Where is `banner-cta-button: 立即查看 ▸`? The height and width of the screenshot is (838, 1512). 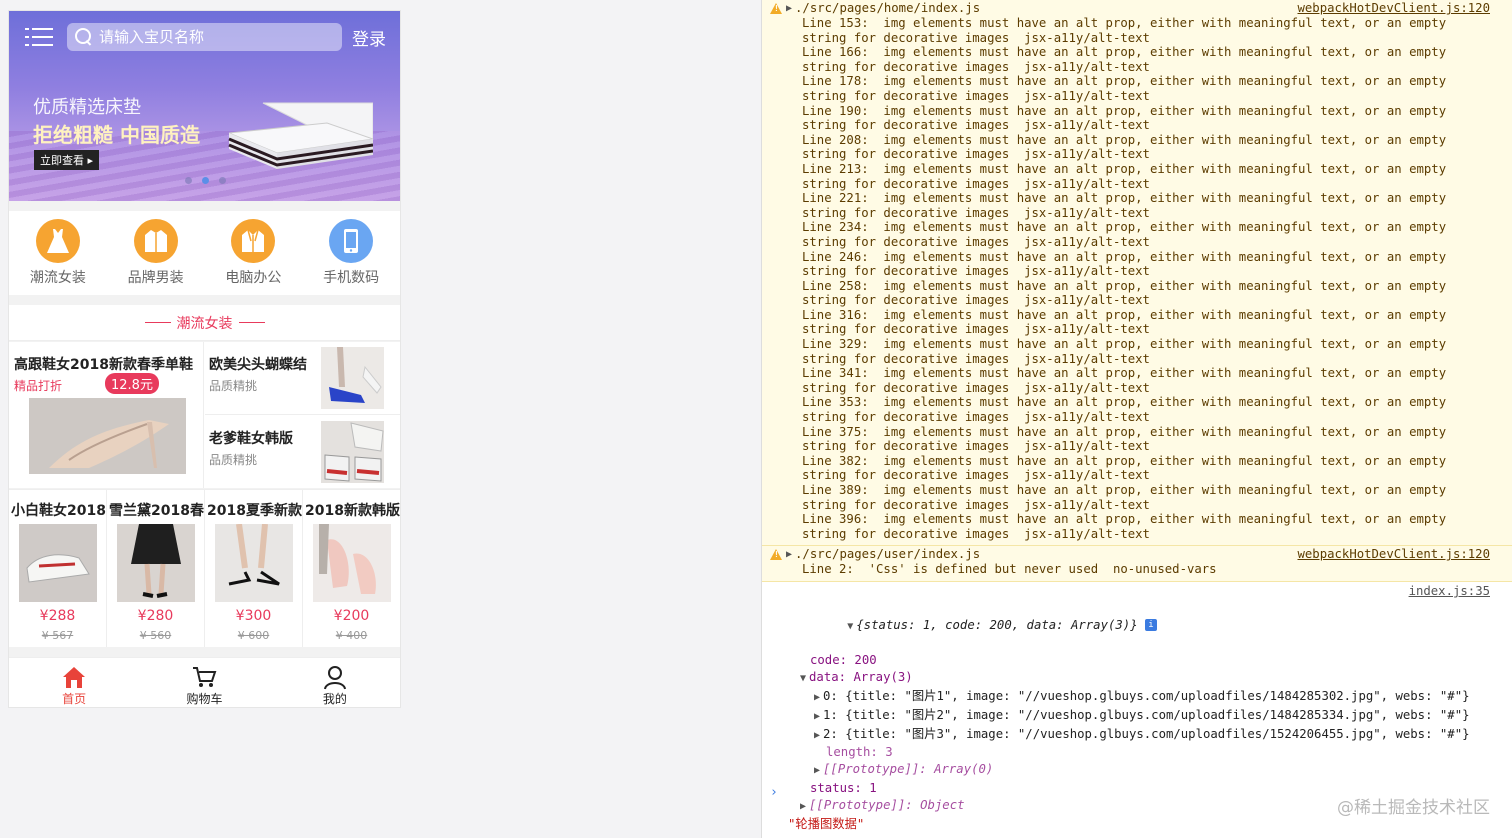 banner-cta-button: 立即查看 ▸ is located at coordinates (67, 160).